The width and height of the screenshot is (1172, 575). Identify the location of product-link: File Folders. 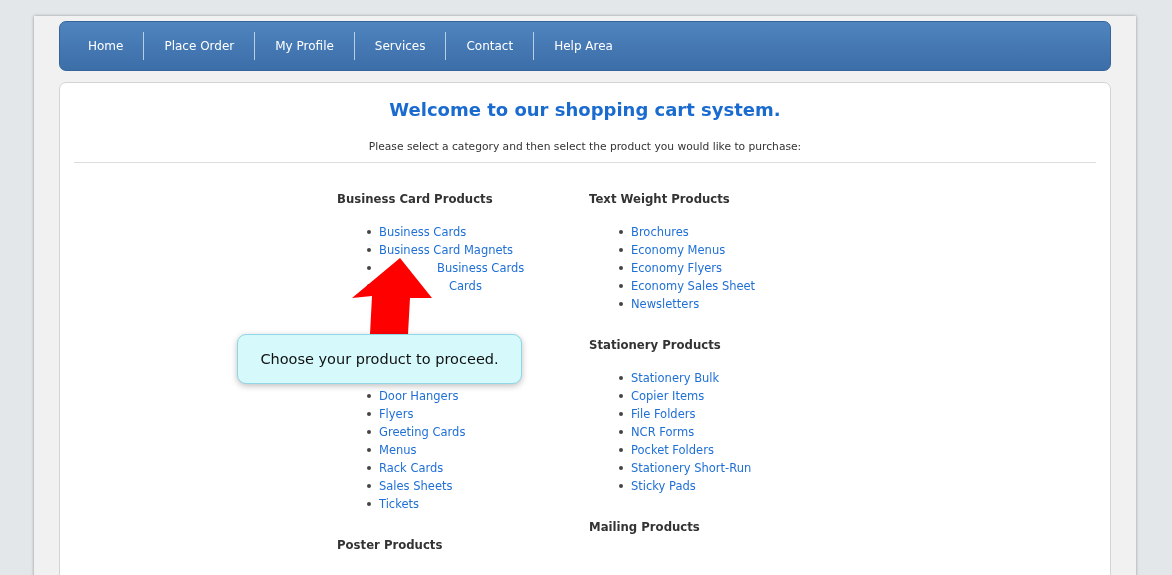
(663, 414).